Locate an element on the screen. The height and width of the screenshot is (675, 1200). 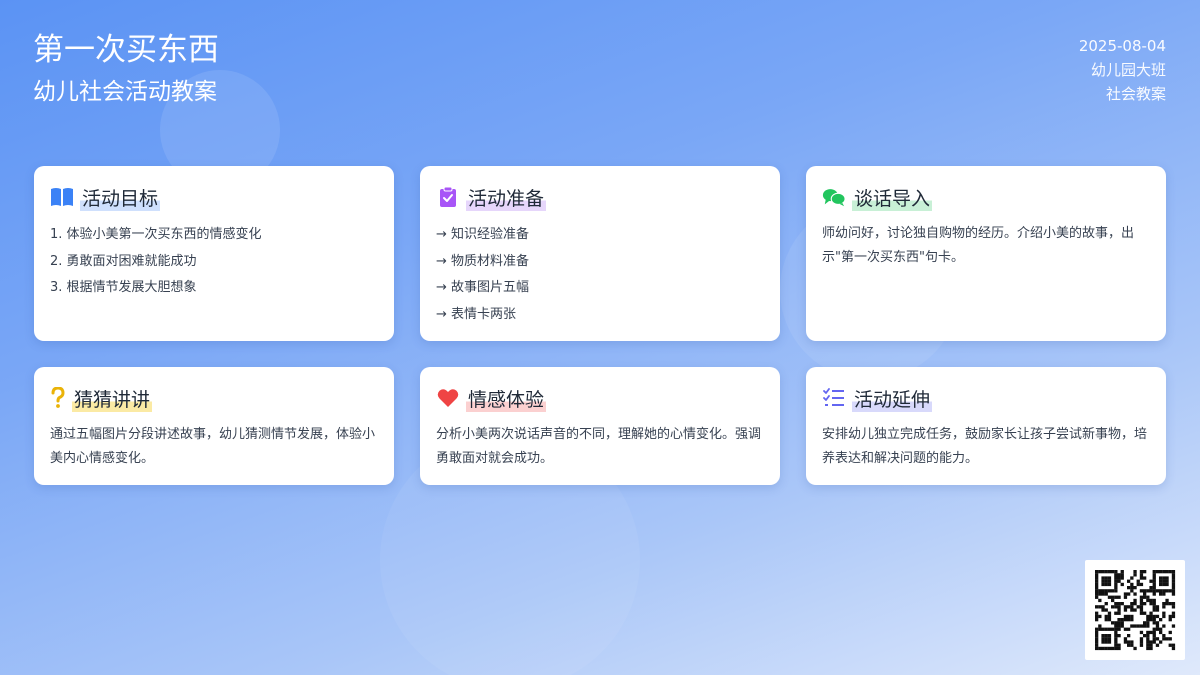
chat-bubbles-icon is located at coordinates (834, 197).